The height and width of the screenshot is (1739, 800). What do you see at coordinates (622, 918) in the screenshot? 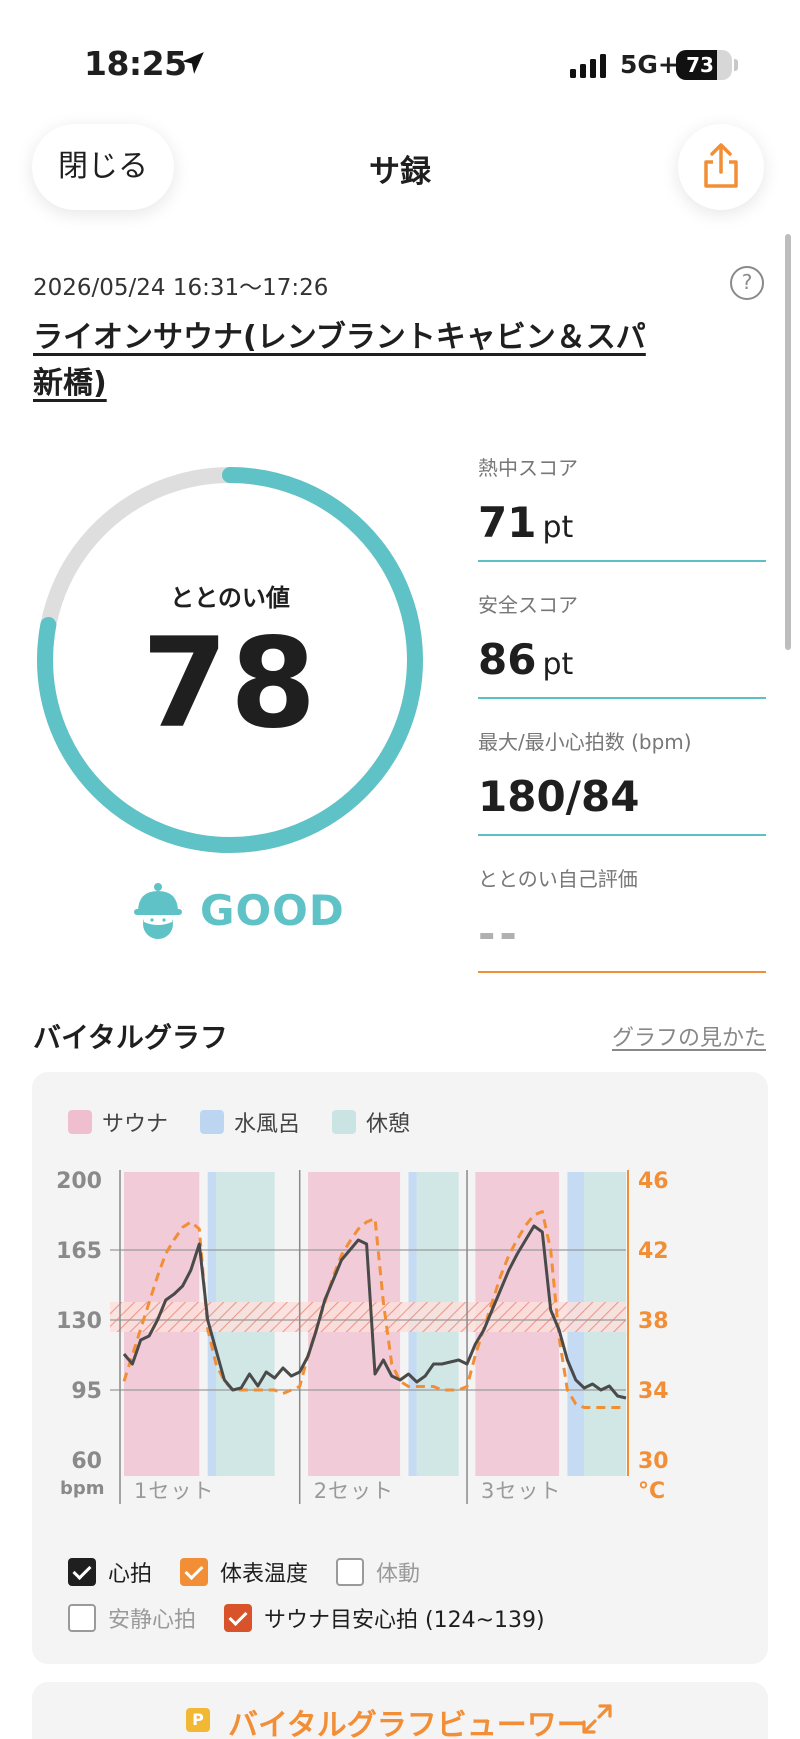
I see `self-evaluation: ととのい自己評価 --` at bounding box center [622, 918].